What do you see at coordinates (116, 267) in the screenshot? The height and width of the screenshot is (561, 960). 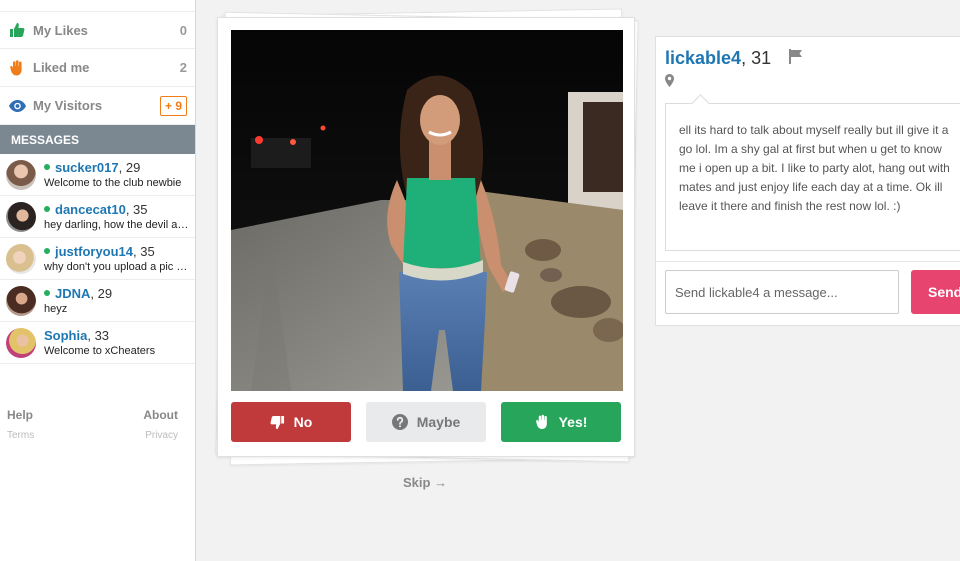 I see `message-preview: why don't you upload a pic please` at bounding box center [116, 267].